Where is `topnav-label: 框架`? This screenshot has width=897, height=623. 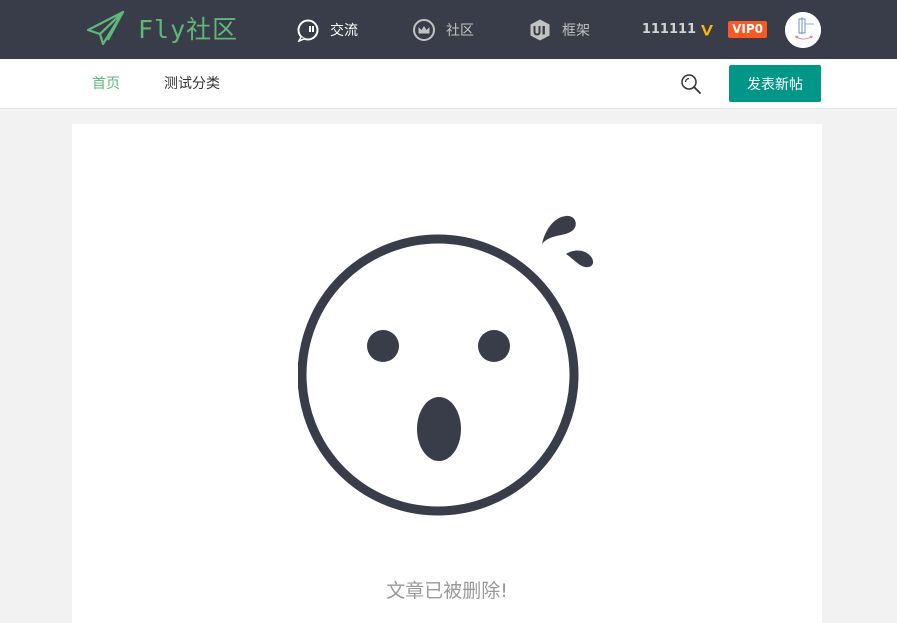
topnav-label: 框架 is located at coordinates (576, 30).